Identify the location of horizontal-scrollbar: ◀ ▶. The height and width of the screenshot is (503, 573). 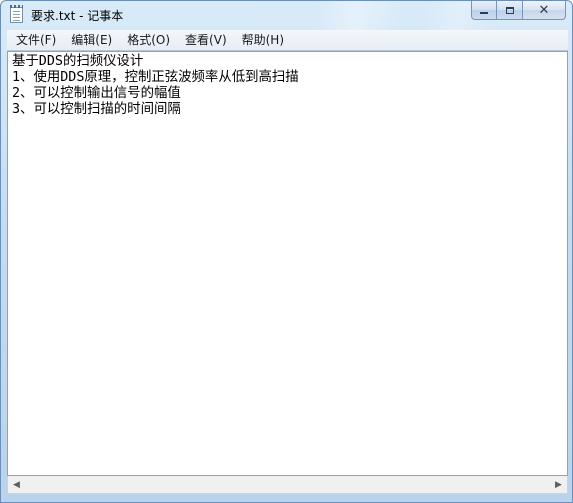
(287, 485).